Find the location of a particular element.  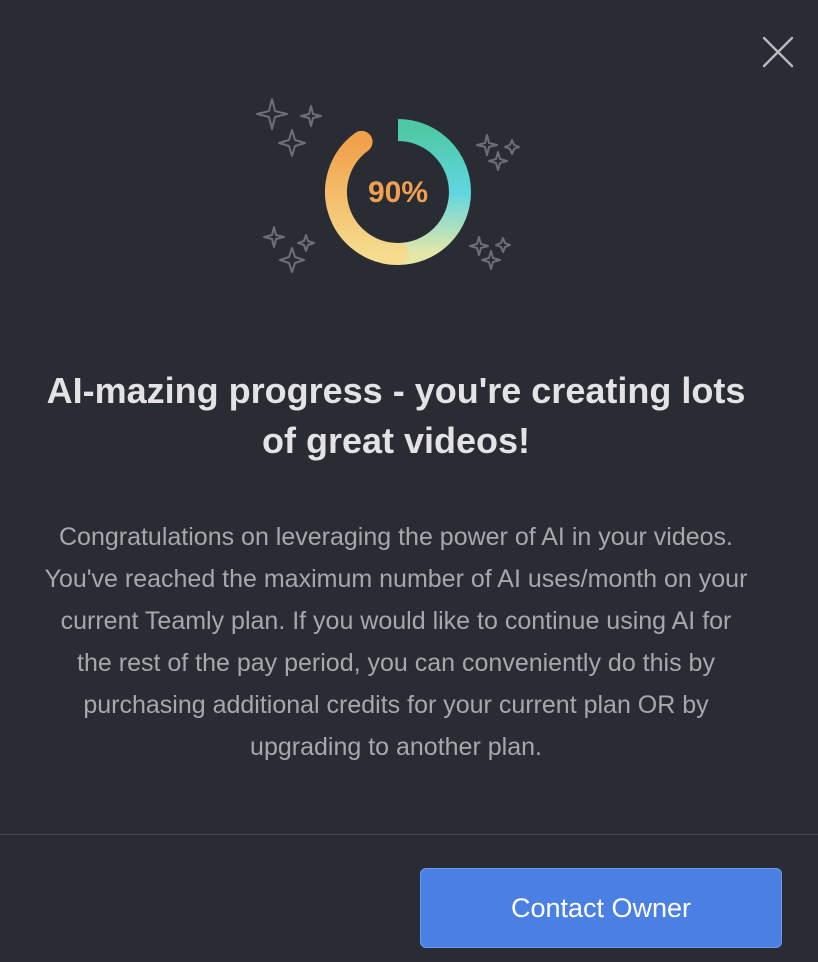

close-icon is located at coordinates (778, 52).